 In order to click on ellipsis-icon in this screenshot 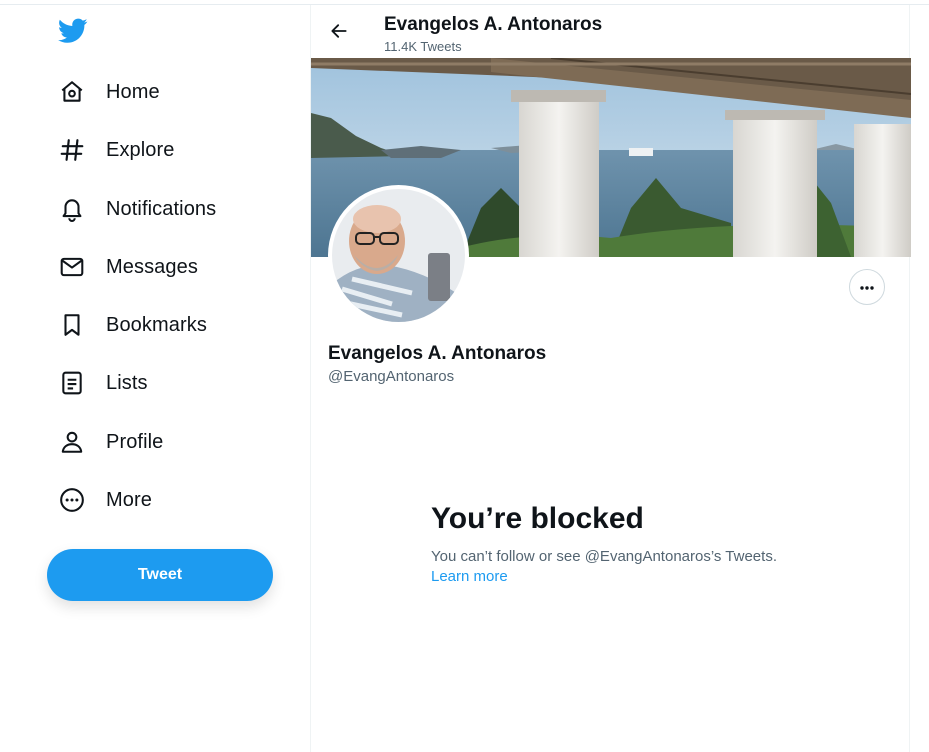, I will do `click(867, 287)`.